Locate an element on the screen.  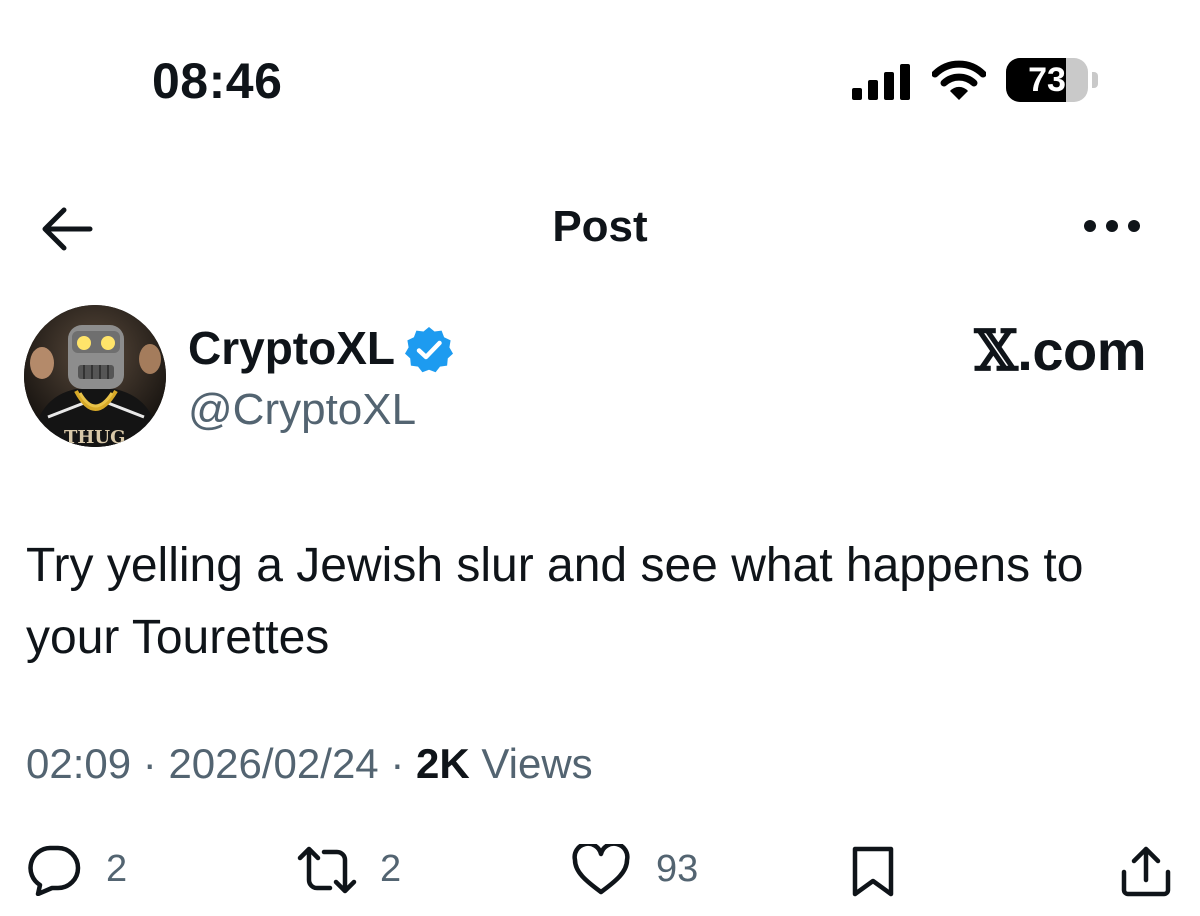
like-icon is located at coordinates (601, 869).